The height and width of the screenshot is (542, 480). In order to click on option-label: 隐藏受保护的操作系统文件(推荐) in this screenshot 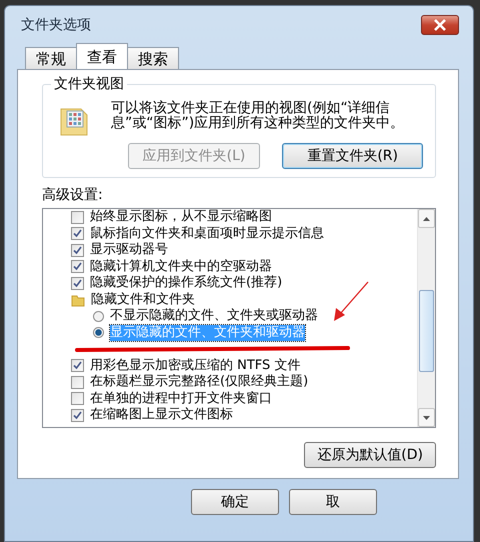, I will do `click(186, 283)`.